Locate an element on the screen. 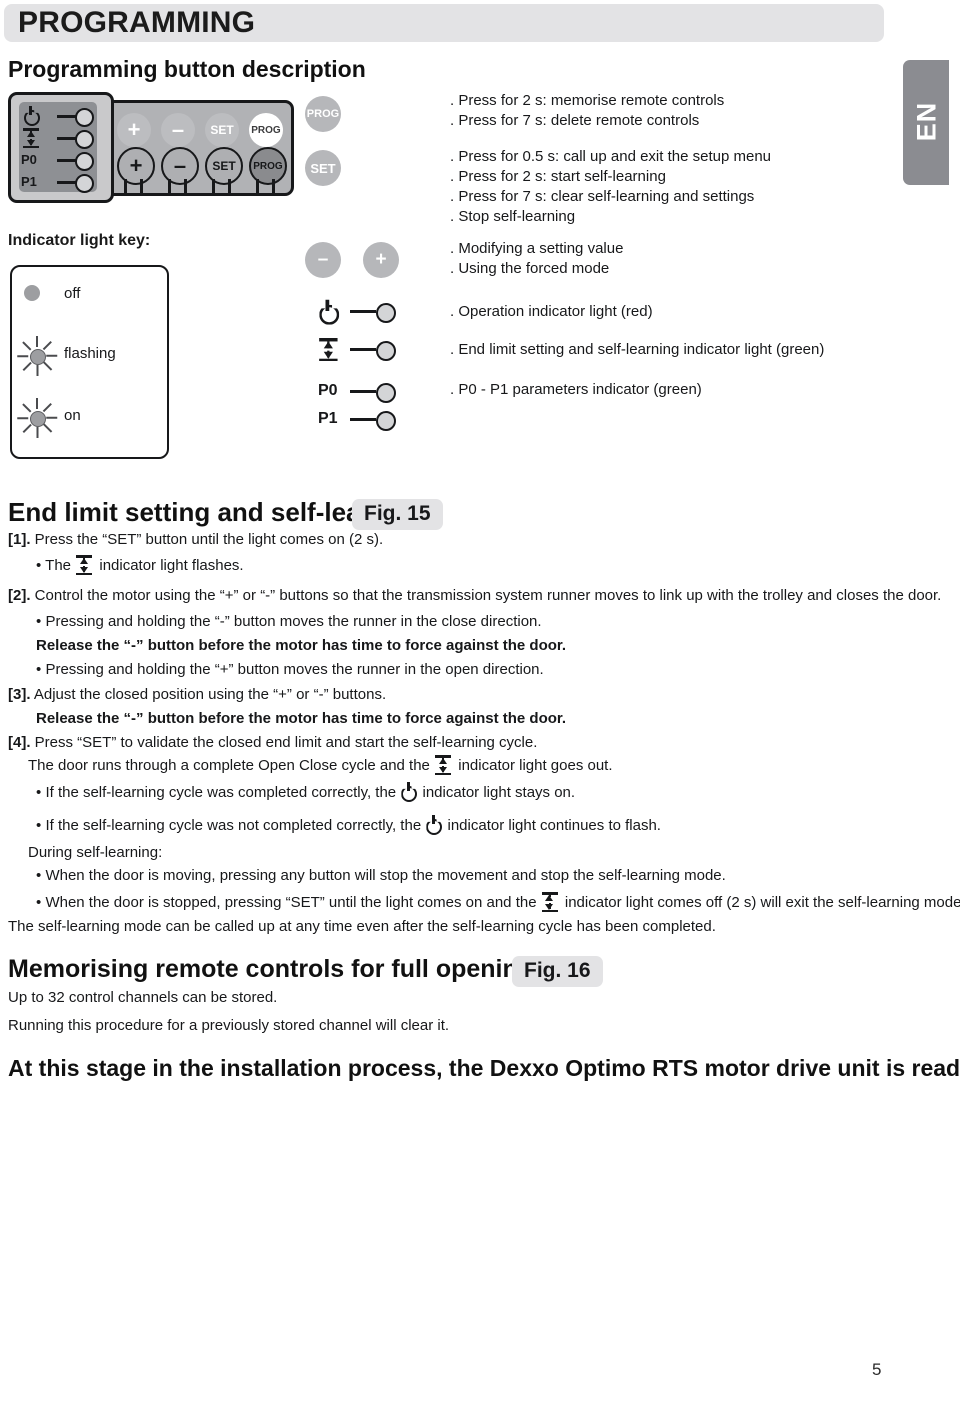 The width and height of the screenshot is (960, 1408). legend-label-p0: P0 is located at coordinates (328, 390).